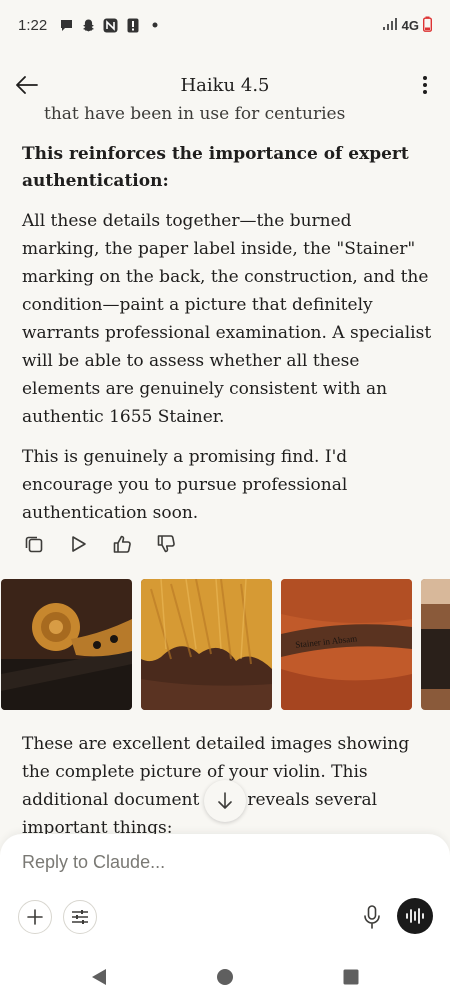 The image size is (450, 1000). I want to click on dictation-button, so click(372, 917).